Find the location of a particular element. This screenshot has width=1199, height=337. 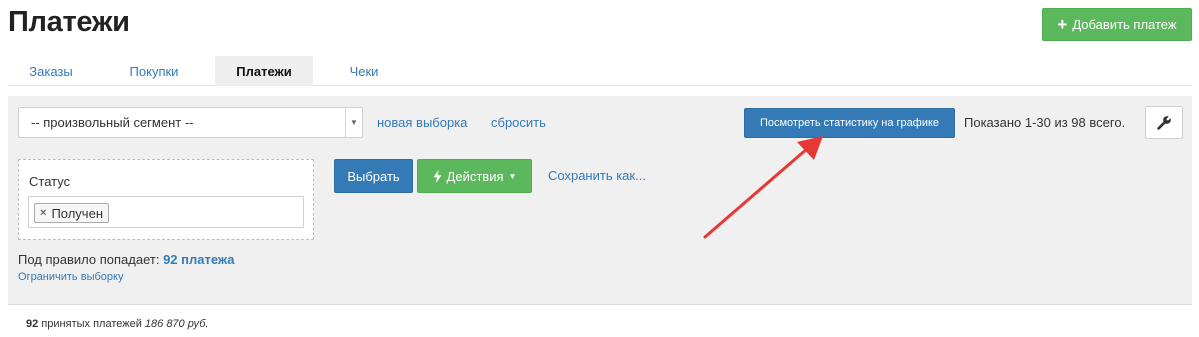

status-filter-box: Статус × Получен is located at coordinates (166, 199).